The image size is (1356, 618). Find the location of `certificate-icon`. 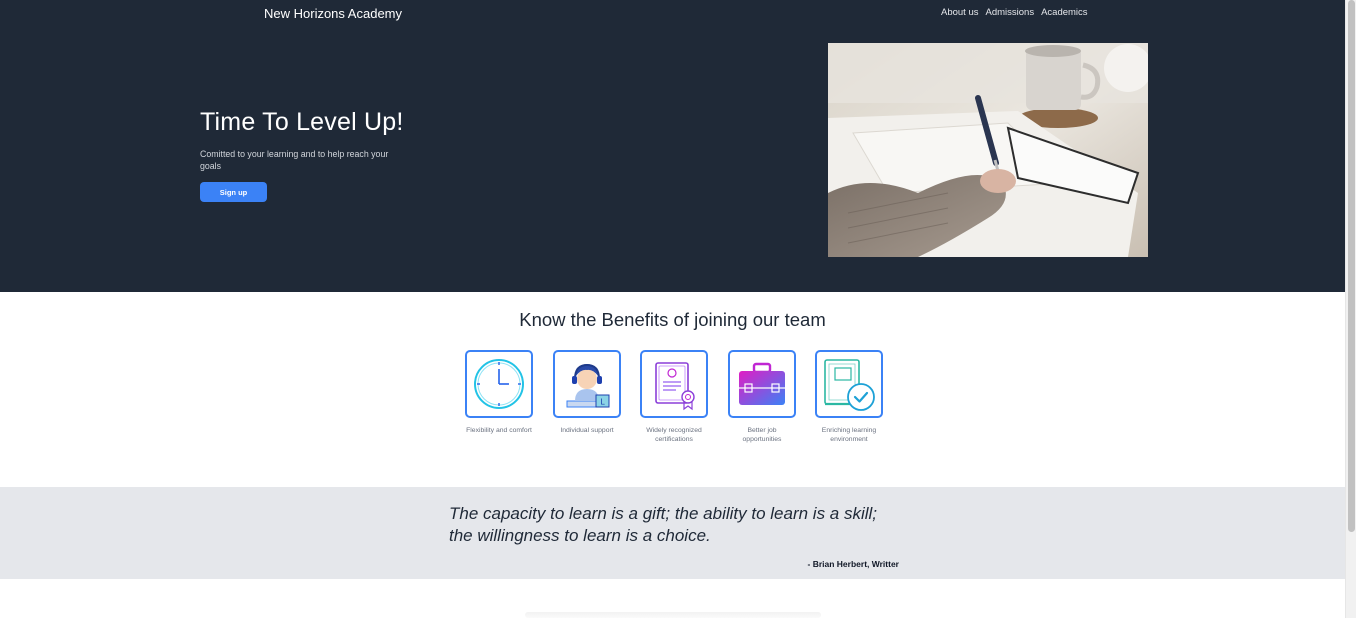

certificate-icon is located at coordinates (675, 386).